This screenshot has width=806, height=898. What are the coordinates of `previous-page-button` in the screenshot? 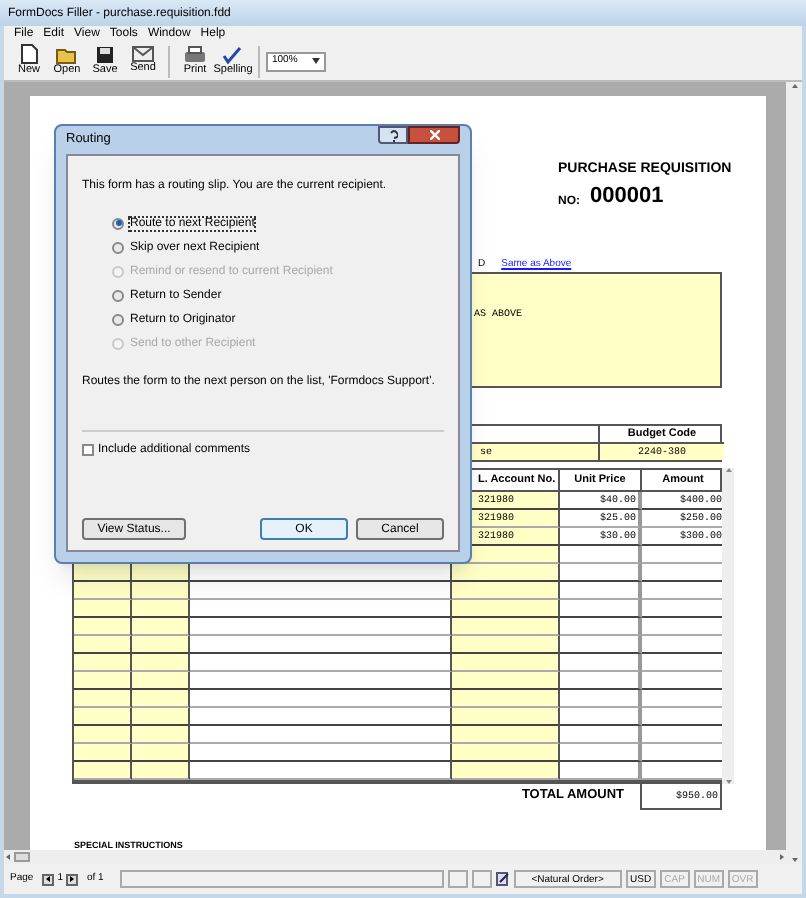 It's located at (47, 879).